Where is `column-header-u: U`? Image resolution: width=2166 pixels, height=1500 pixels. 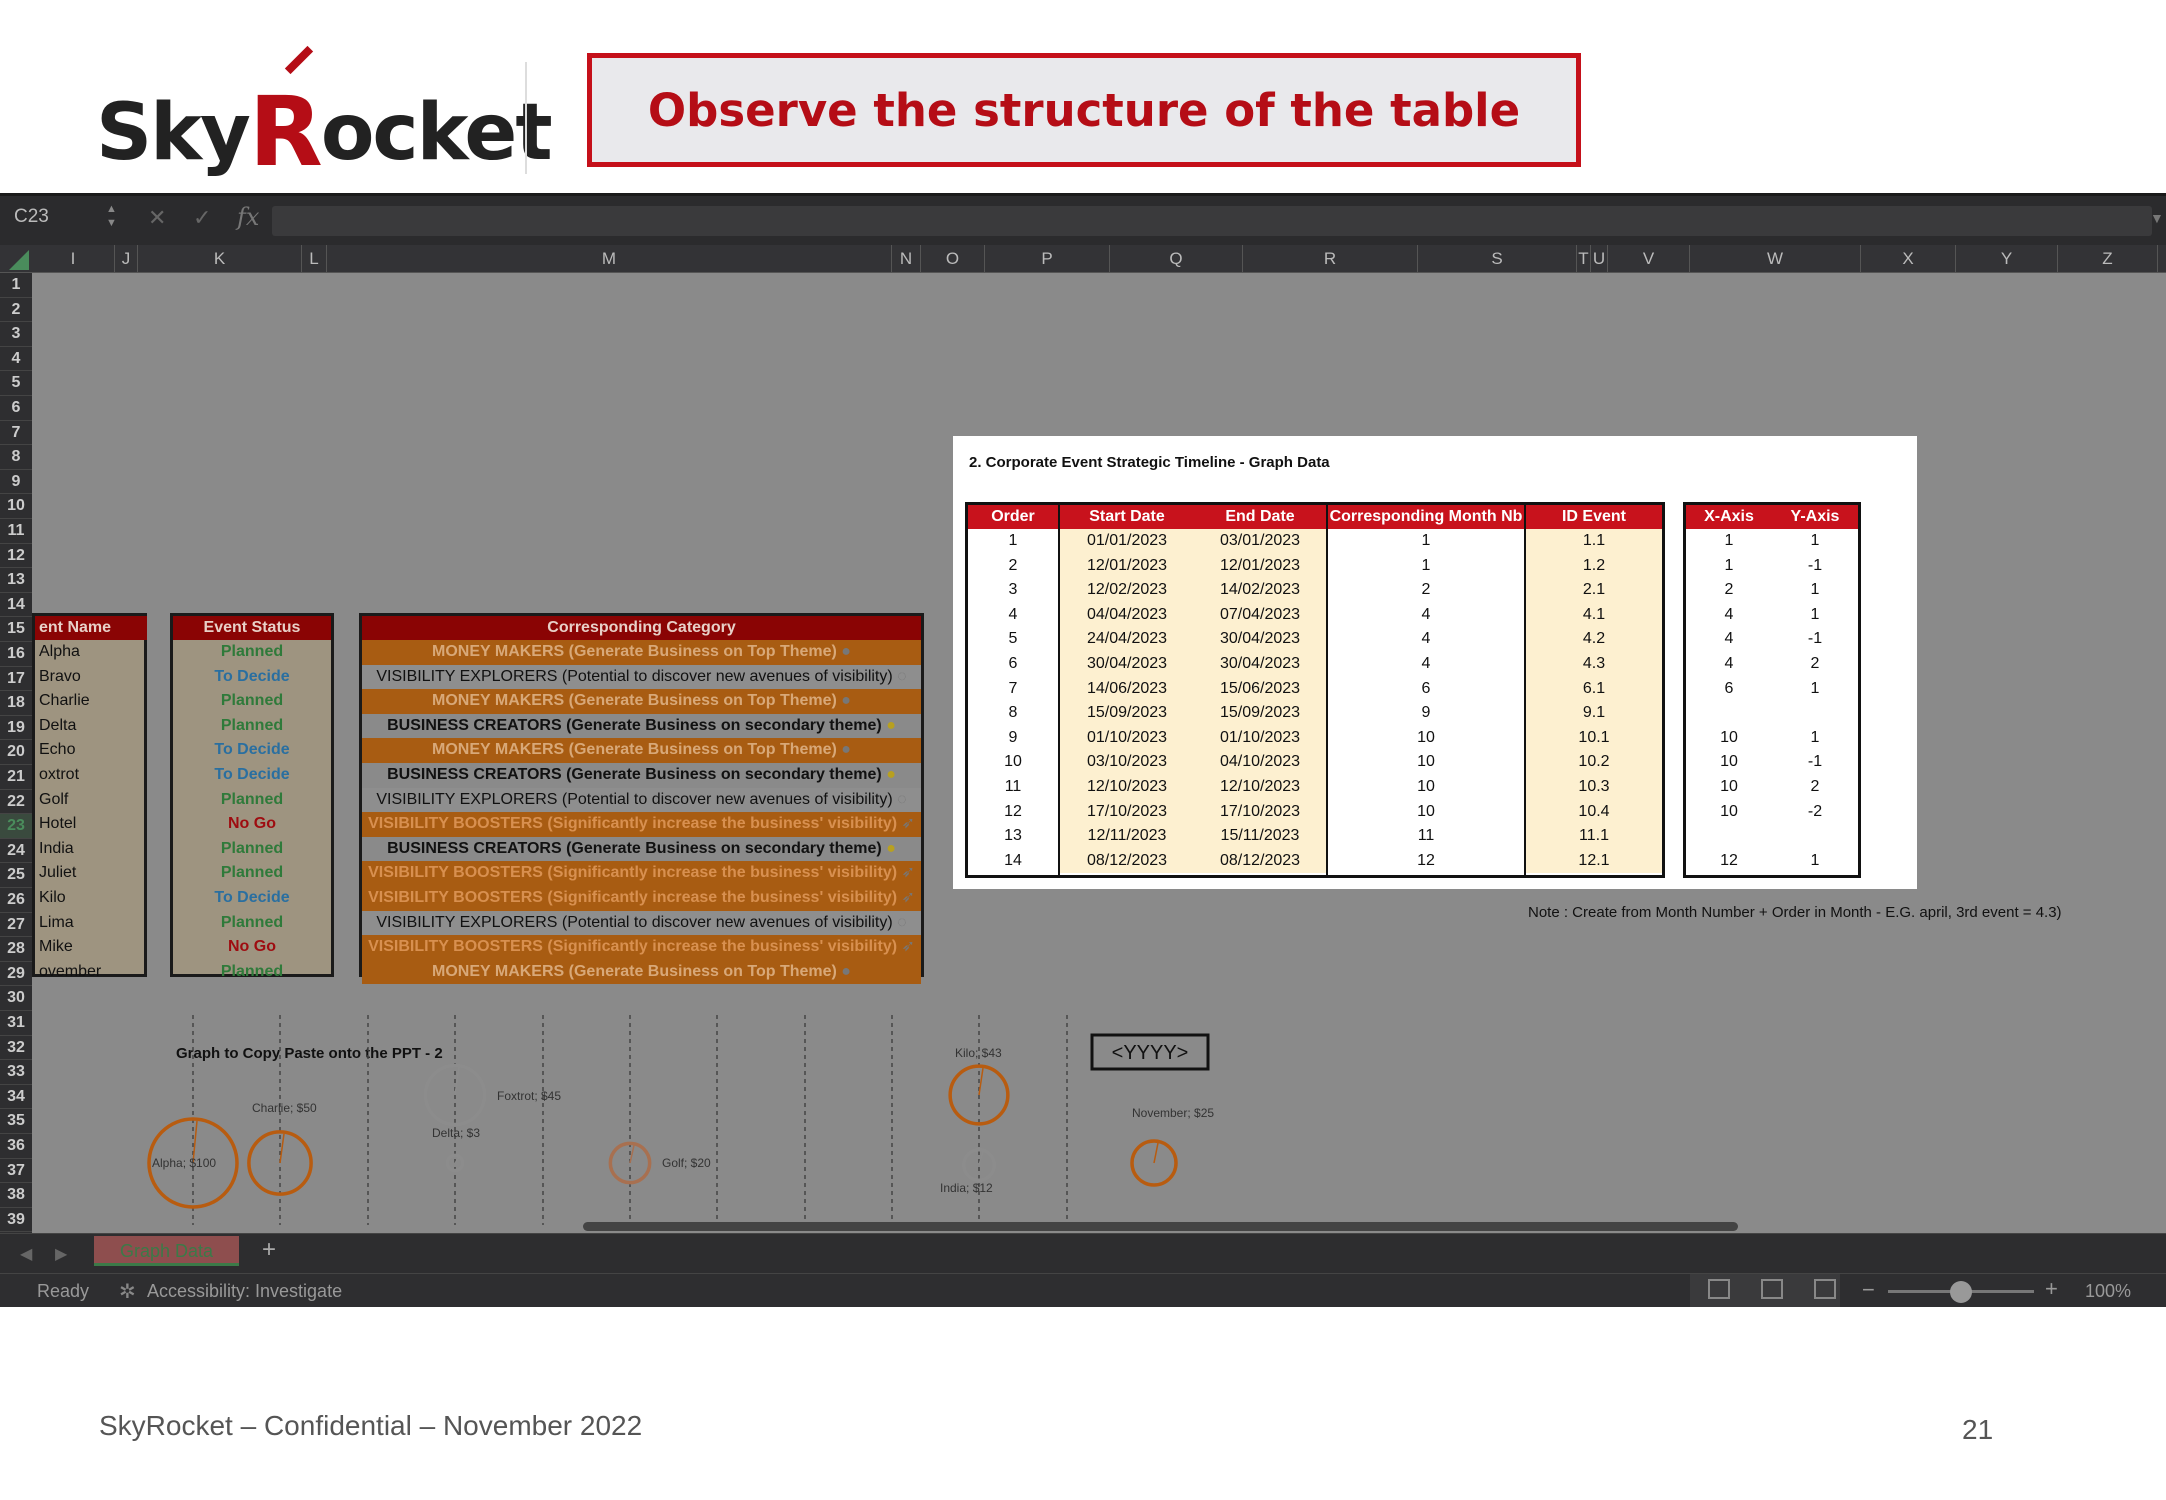
column-header-u: U is located at coordinates (1599, 259).